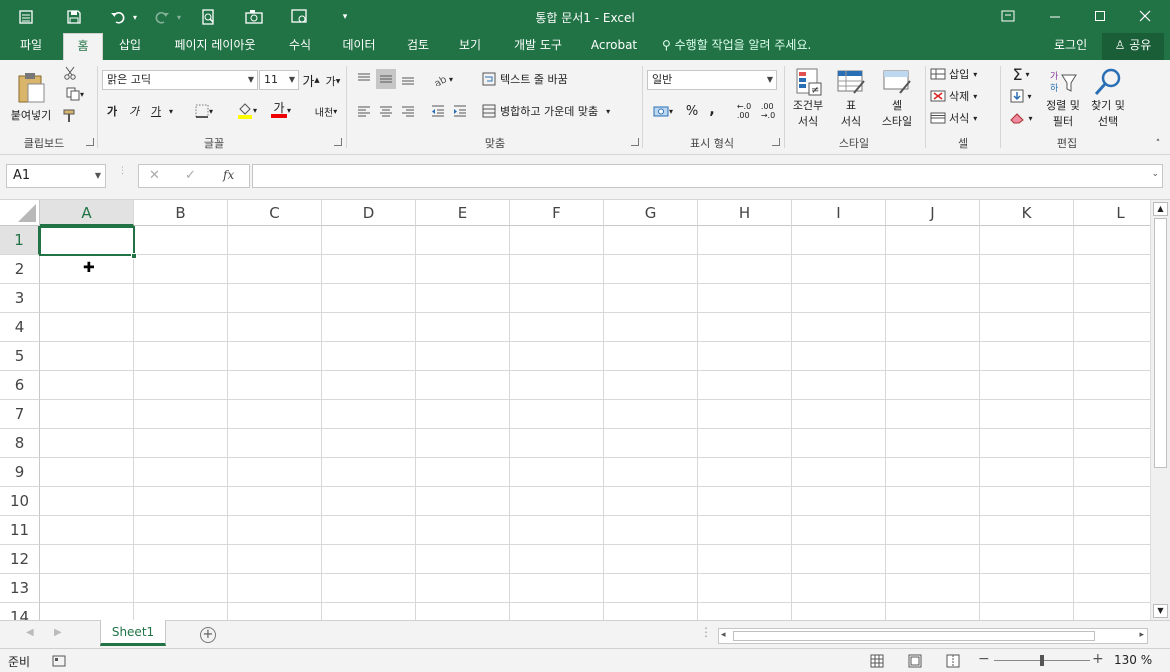  I want to click on formula-input: ⌄, so click(707, 176).